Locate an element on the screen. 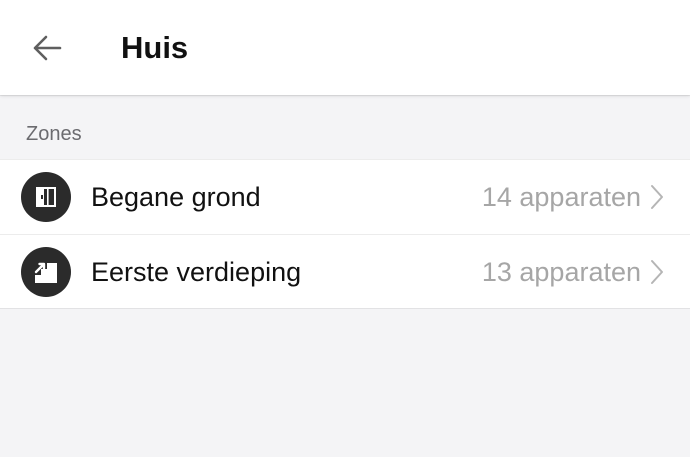 Image resolution: width=690 pixels, height=457 pixels. back-button is located at coordinates (47, 48).